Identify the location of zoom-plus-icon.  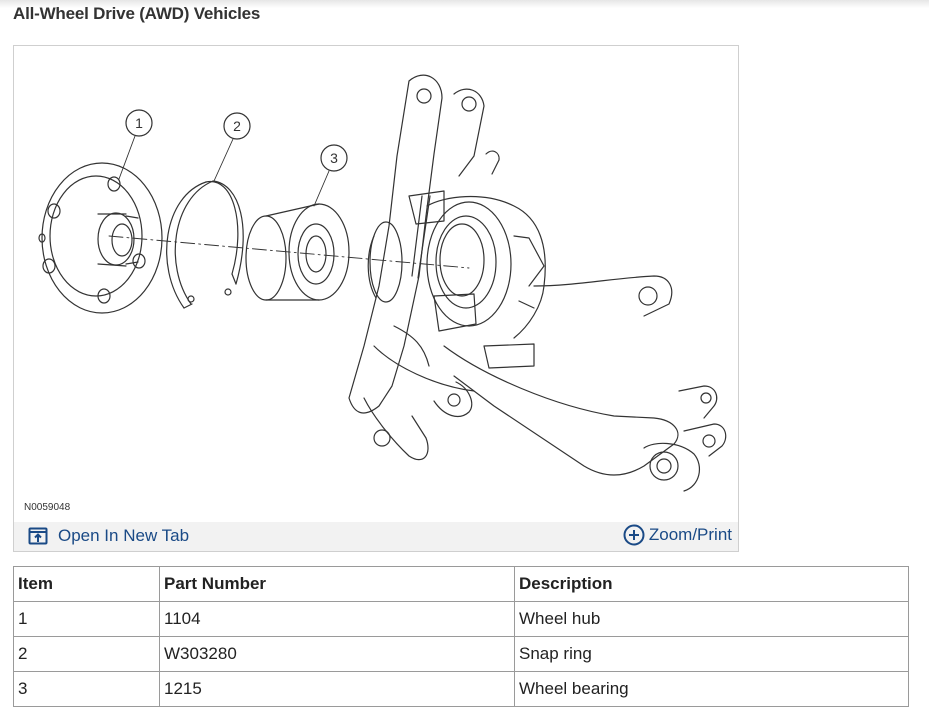
(634, 535).